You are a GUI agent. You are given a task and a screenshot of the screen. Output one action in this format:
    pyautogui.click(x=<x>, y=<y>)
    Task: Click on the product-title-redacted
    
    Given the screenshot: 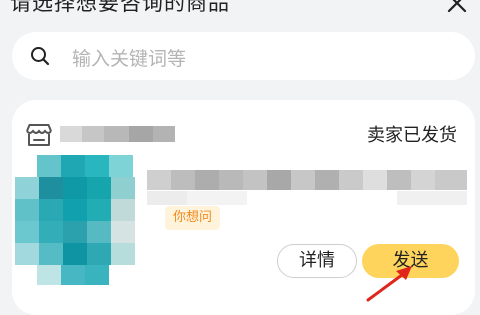 What is the action you would take?
    pyautogui.click(x=307, y=180)
    